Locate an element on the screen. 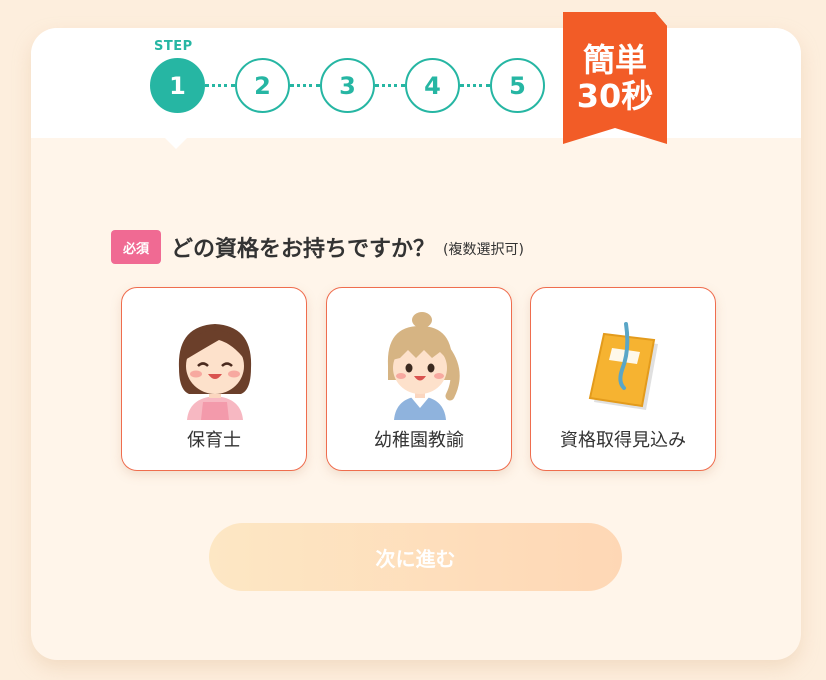 The height and width of the screenshot is (680, 826). badge-text: 簡単 30秒 is located at coordinates (615, 78).